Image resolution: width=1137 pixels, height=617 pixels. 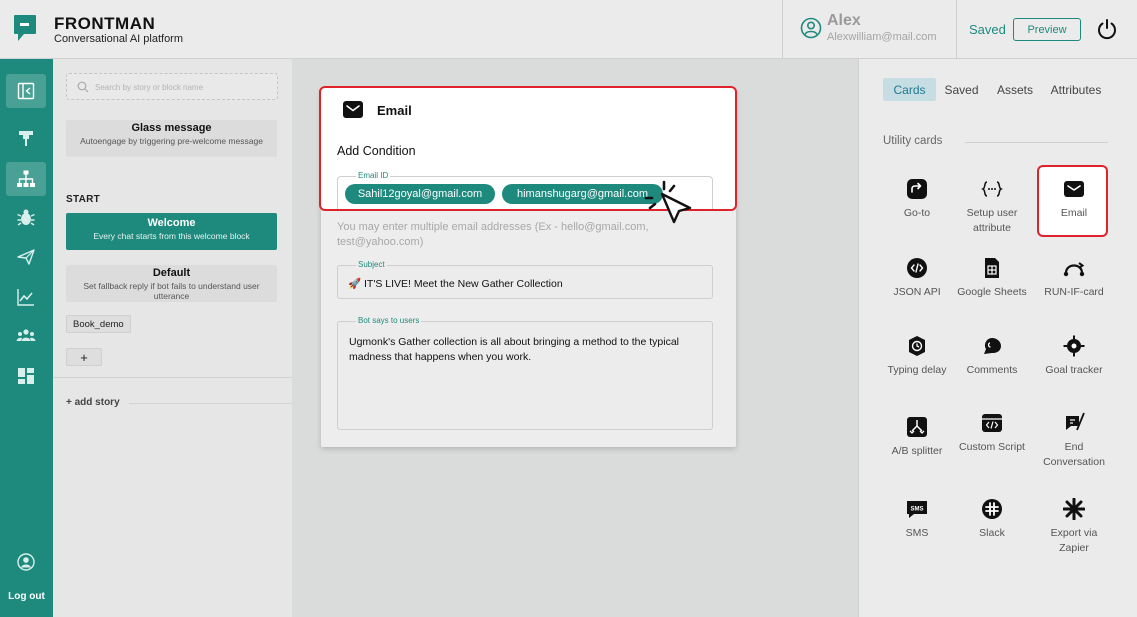 What do you see at coordinates (182, 87) in the screenshot?
I see `story-search-input` at bounding box center [182, 87].